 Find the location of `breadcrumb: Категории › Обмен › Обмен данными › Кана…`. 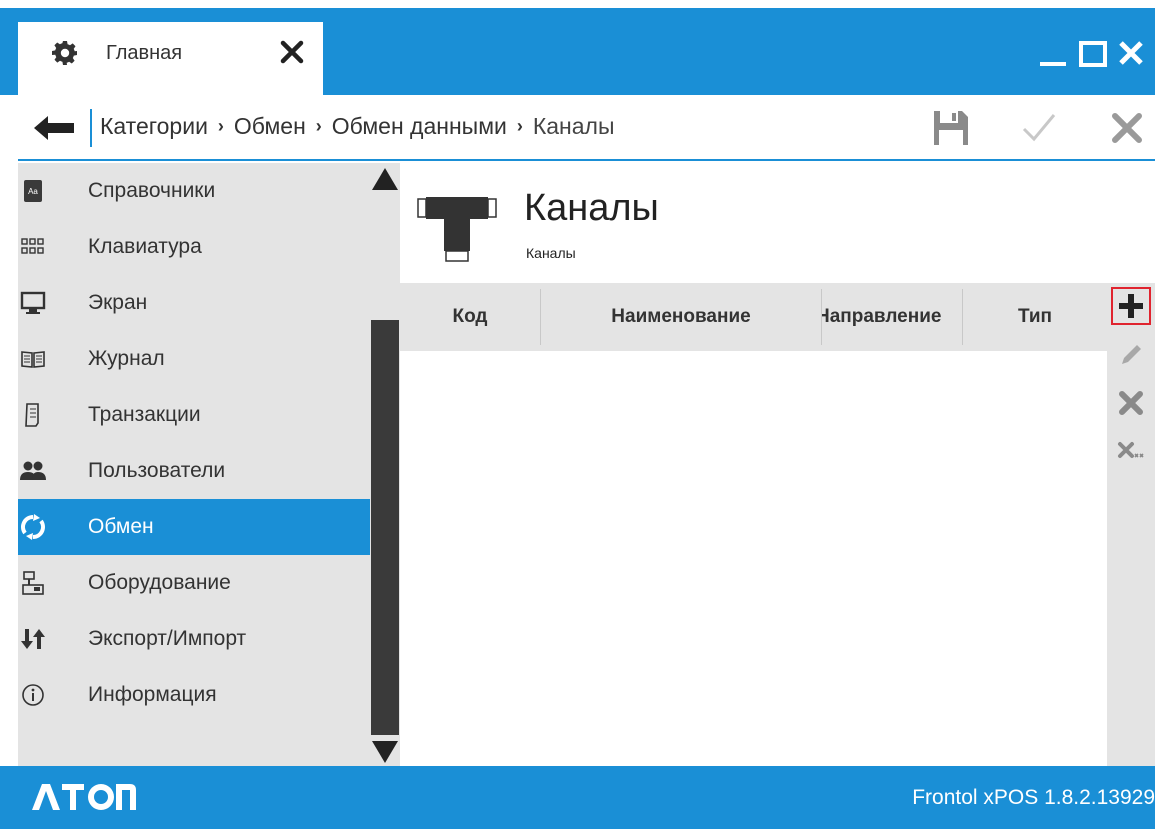

breadcrumb: Категории › Обмен › Обмен данными › Кана… is located at coordinates (357, 126).